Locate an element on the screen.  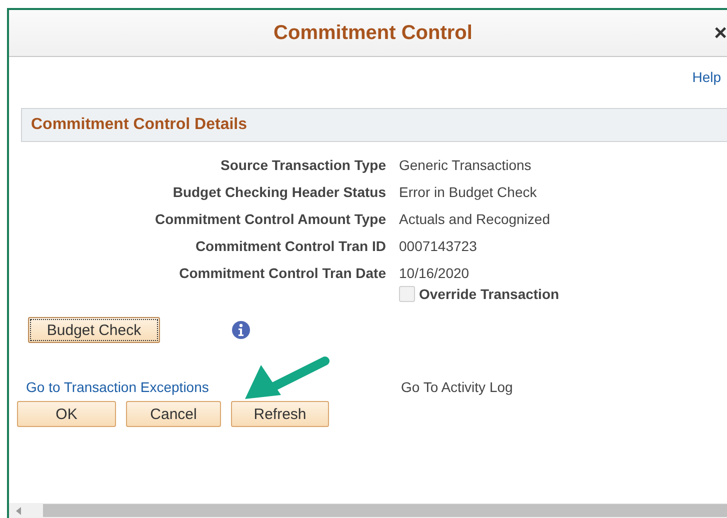
field-value: Generic Transactions is located at coordinates (465, 165).